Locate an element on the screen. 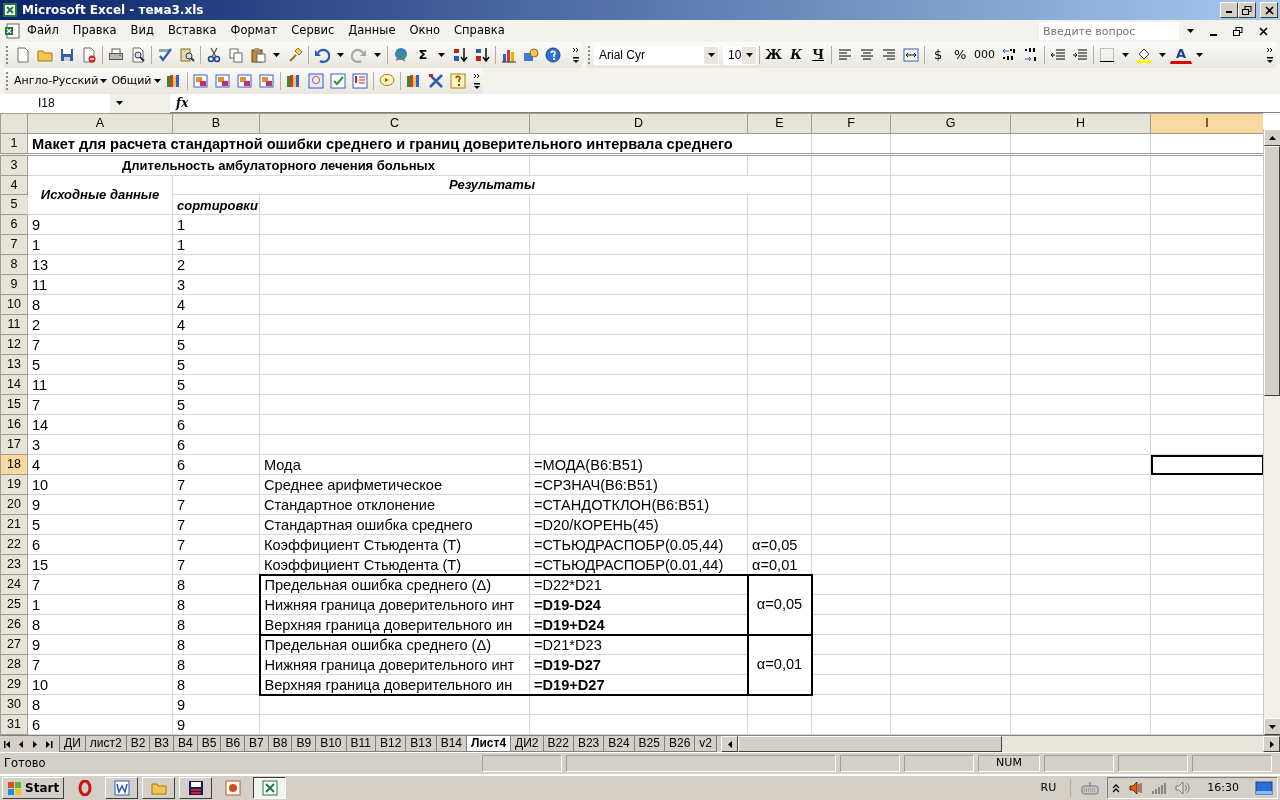  minimize-button is located at coordinates (1229, 10).